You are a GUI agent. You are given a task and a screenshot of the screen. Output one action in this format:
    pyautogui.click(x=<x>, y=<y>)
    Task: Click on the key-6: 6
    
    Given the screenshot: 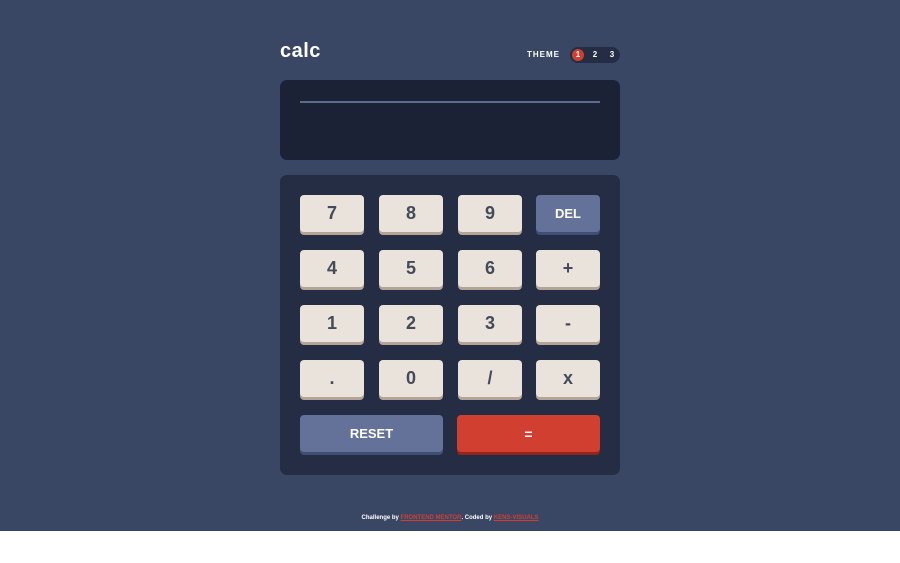 What is the action you would take?
    pyautogui.click(x=490, y=268)
    